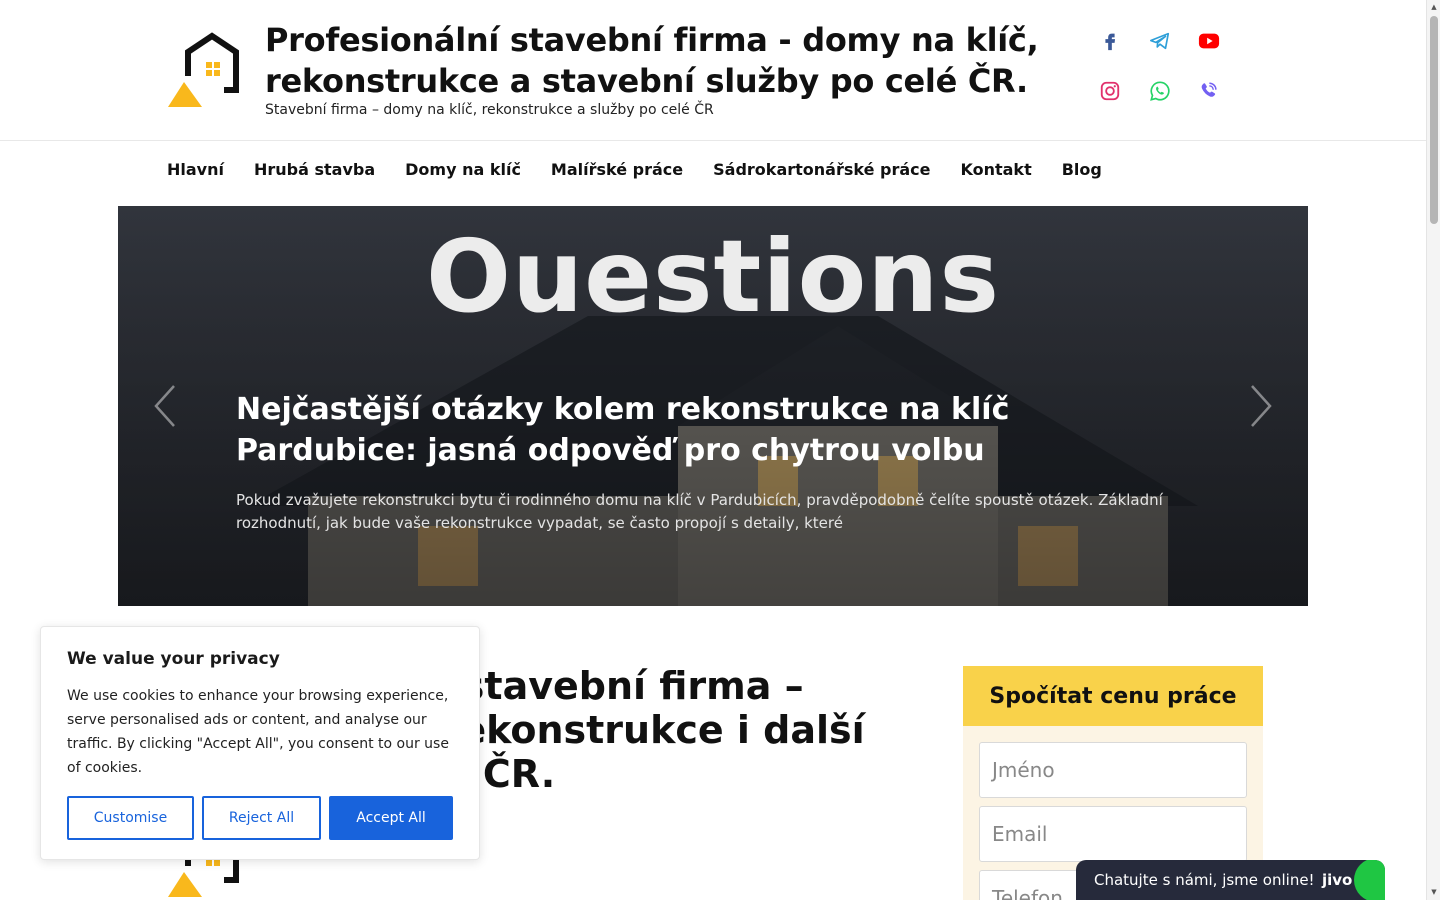 The height and width of the screenshot is (900, 1440). What do you see at coordinates (1110, 41) in the screenshot?
I see `facebook-icon` at bounding box center [1110, 41].